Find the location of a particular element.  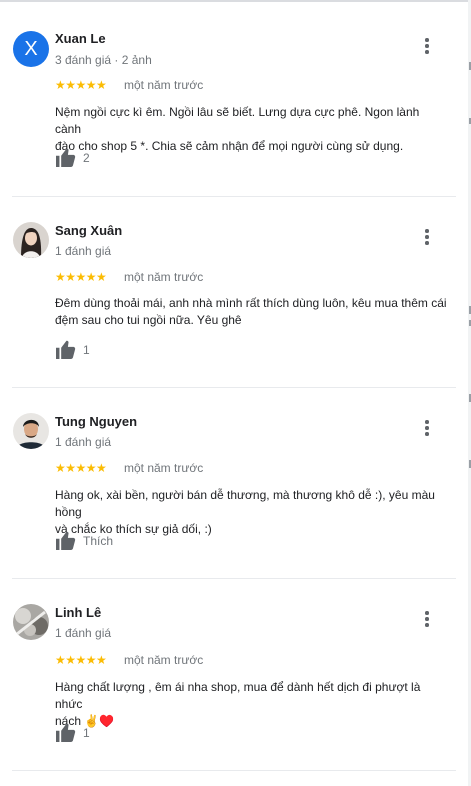

top-border is located at coordinates (235, 1).